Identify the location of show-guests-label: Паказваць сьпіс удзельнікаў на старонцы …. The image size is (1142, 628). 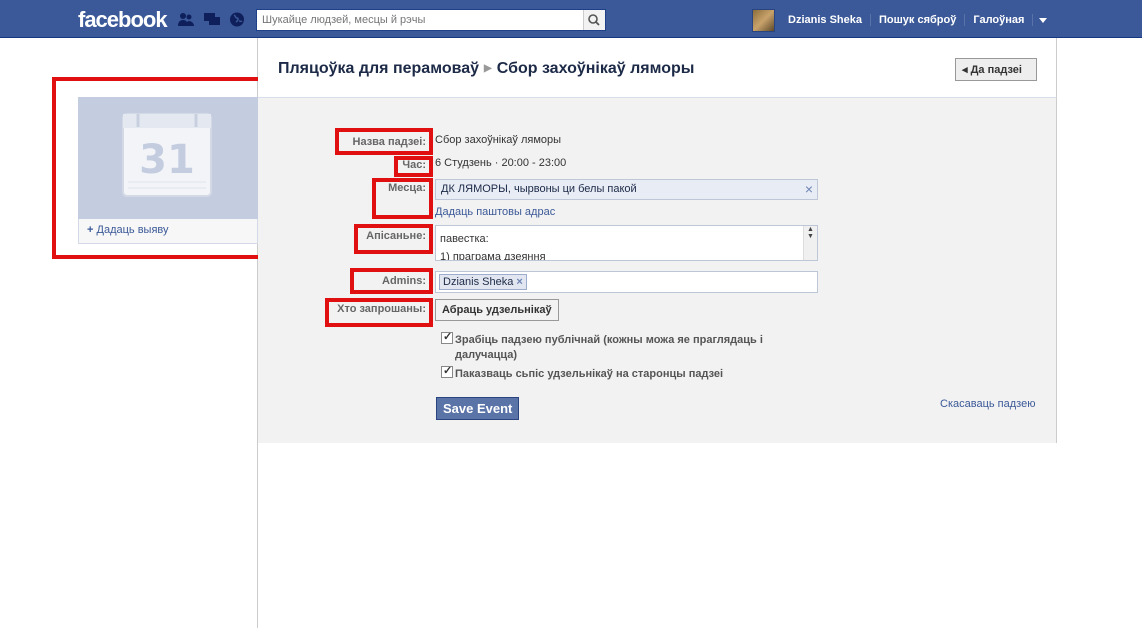
(589, 374).